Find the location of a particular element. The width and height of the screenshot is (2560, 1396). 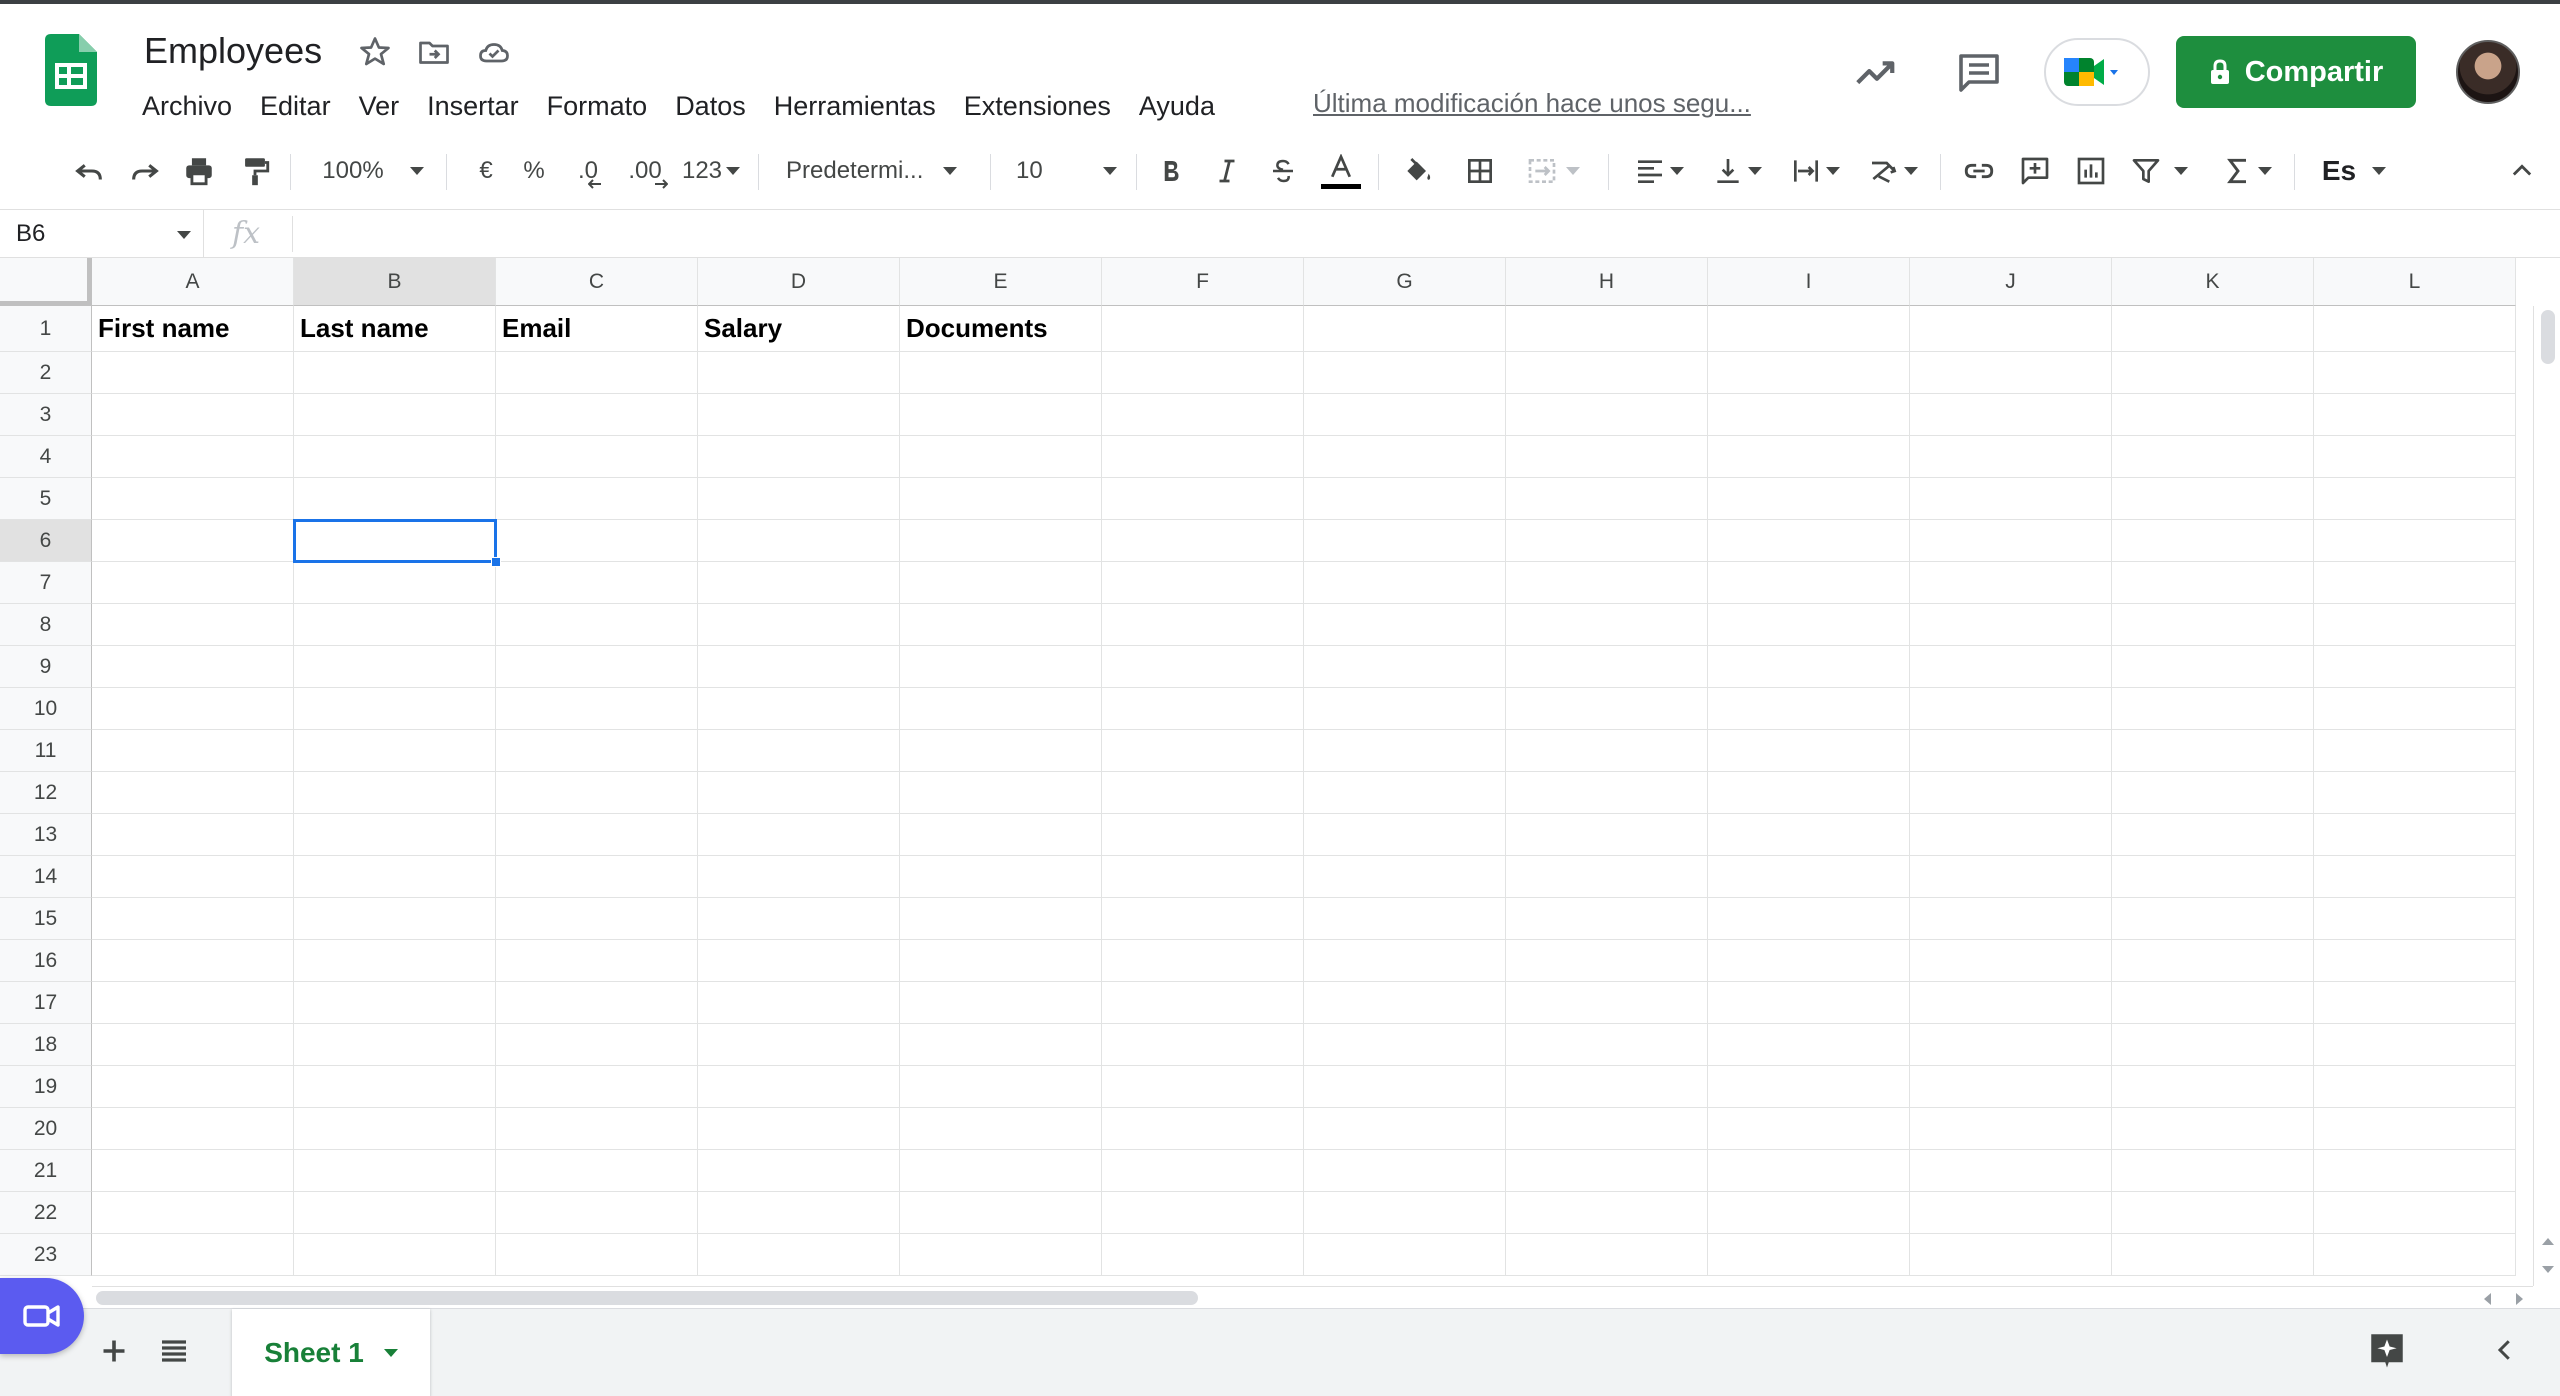

cell-H1 is located at coordinates (1607, 329).